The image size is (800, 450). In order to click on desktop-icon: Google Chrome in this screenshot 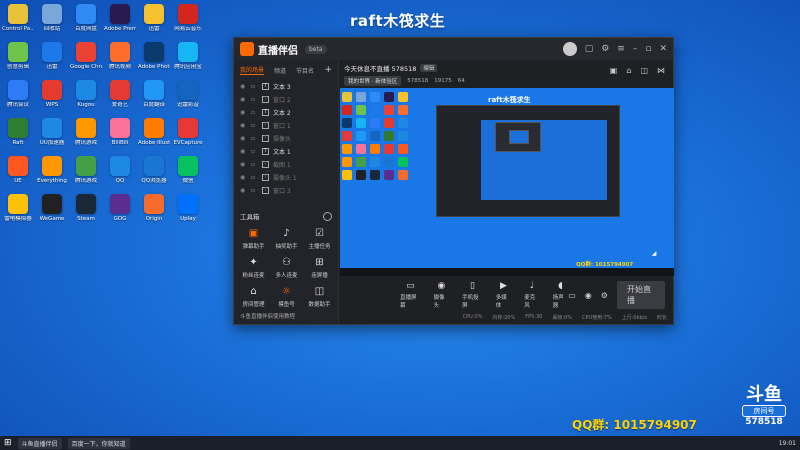, I will do `click(86, 61)`.